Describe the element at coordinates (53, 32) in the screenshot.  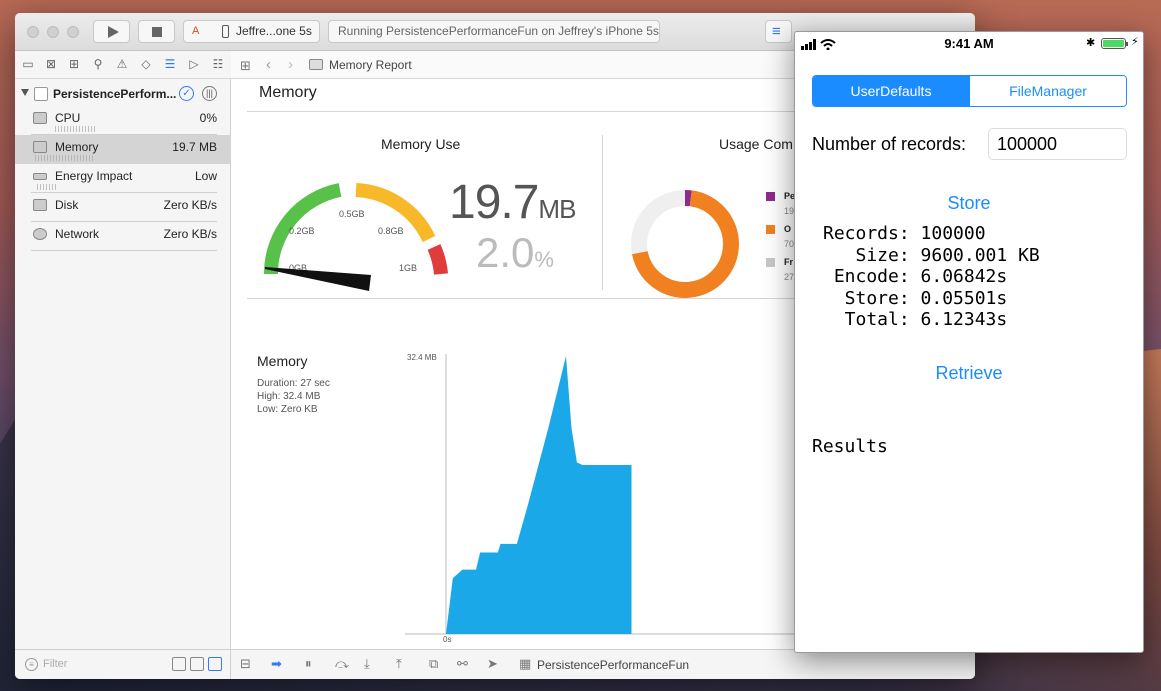
I see `minimize-window-button` at that location.